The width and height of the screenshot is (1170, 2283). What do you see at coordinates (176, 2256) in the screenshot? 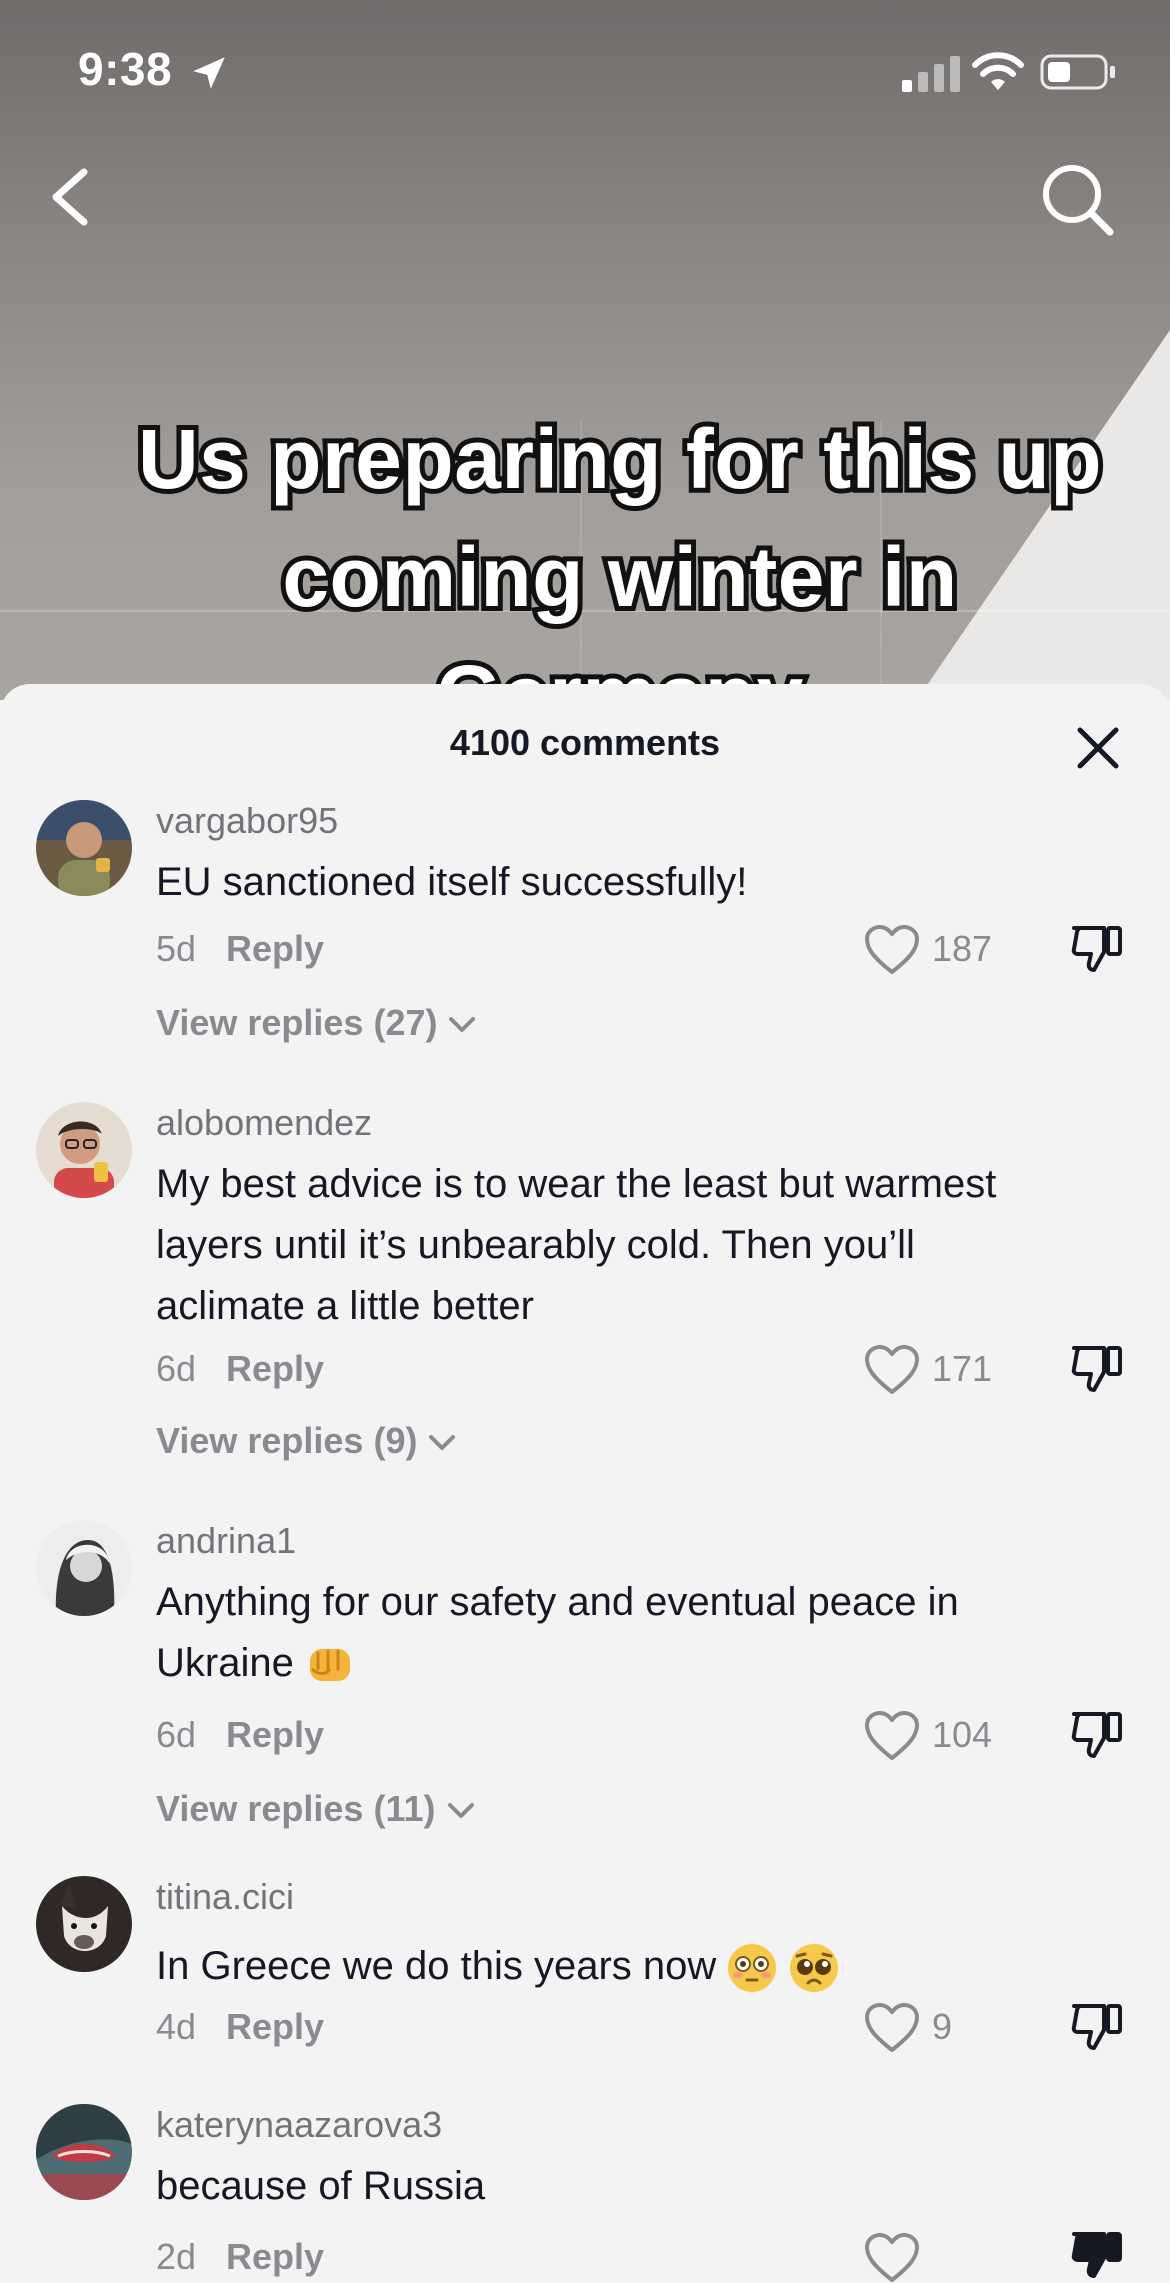
I see `comment-age: 2d` at bounding box center [176, 2256].